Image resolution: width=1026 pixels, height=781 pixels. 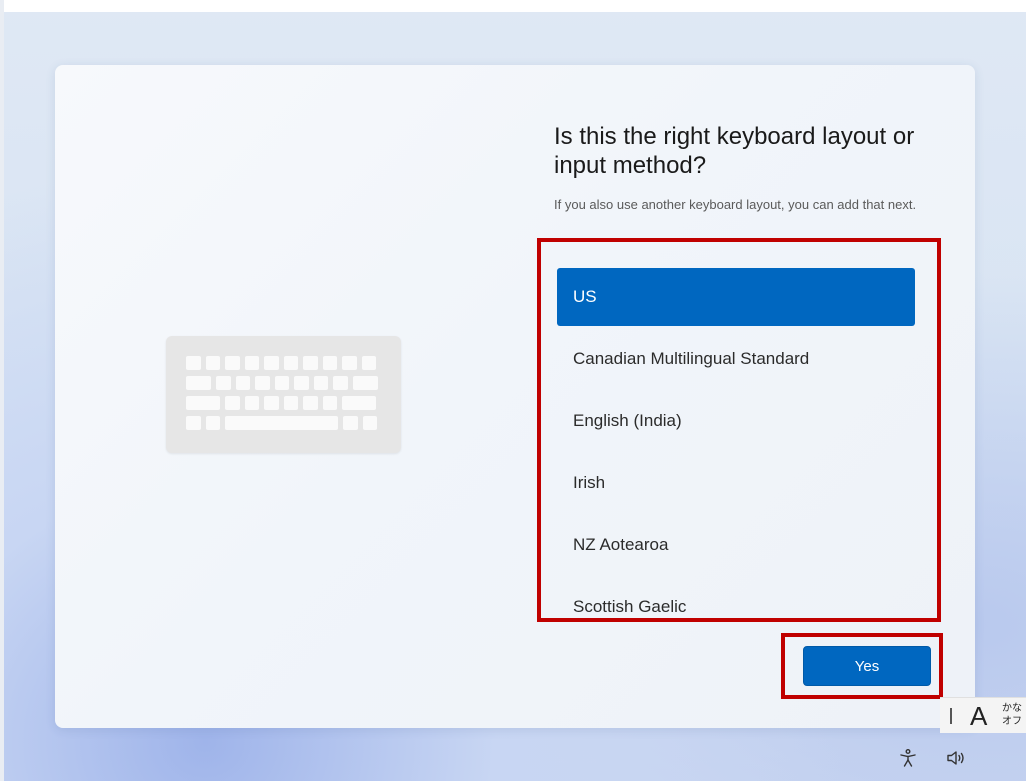 I want to click on volume-icon, so click(x=956, y=758).